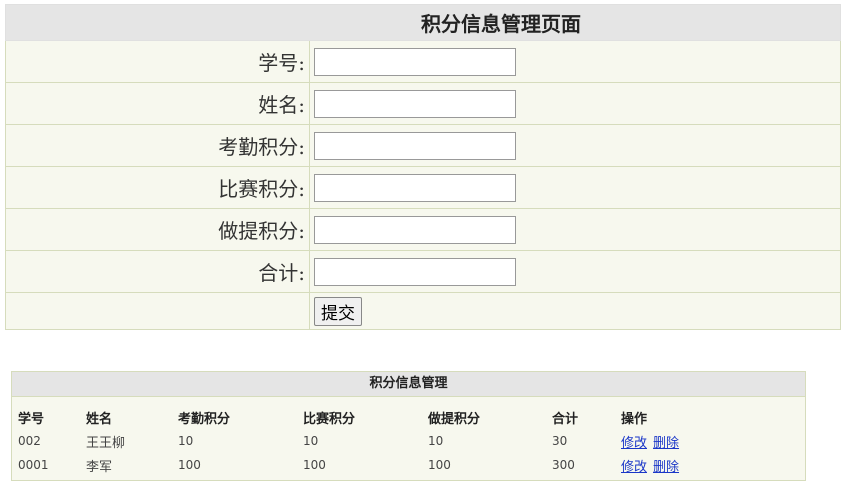 The height and width of the screenshot is (497, 841). I want to click on col-header-total: 合计, so click(565, 419).